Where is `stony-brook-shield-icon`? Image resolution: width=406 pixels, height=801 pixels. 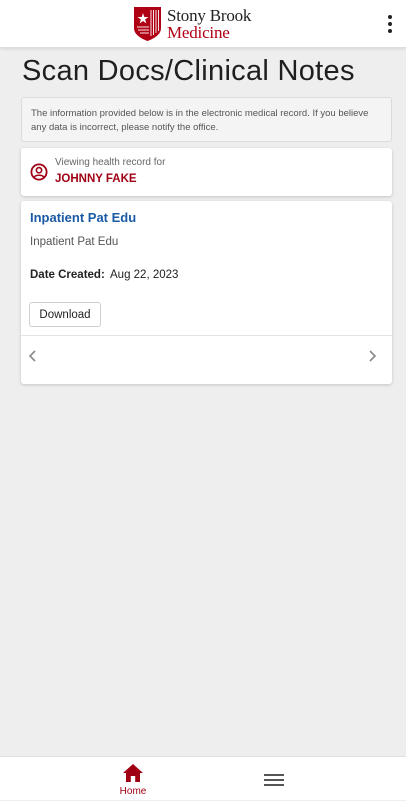
stony-brook-shield-icon is located at coordinates (147, 24).